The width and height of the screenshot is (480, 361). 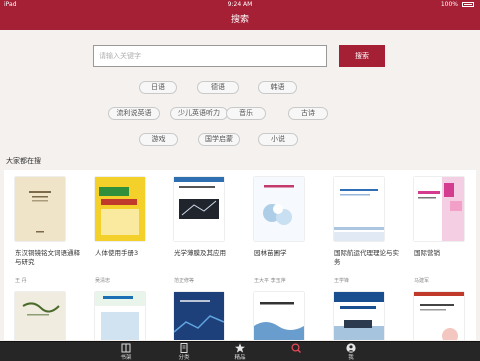 I want to click on star-icon, so click(x=240, y=348).